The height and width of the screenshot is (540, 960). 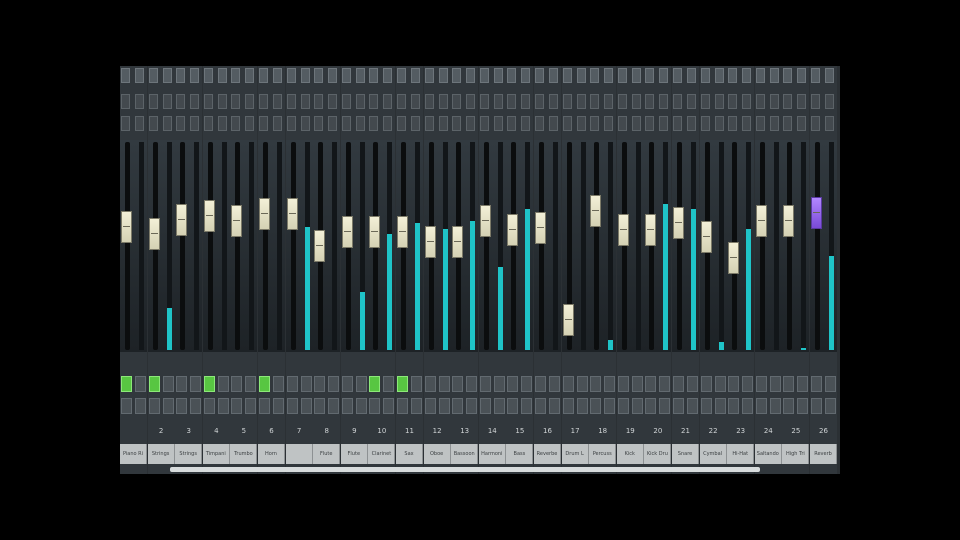 I want to click on channel-name-label, so click(x=299, y=454).